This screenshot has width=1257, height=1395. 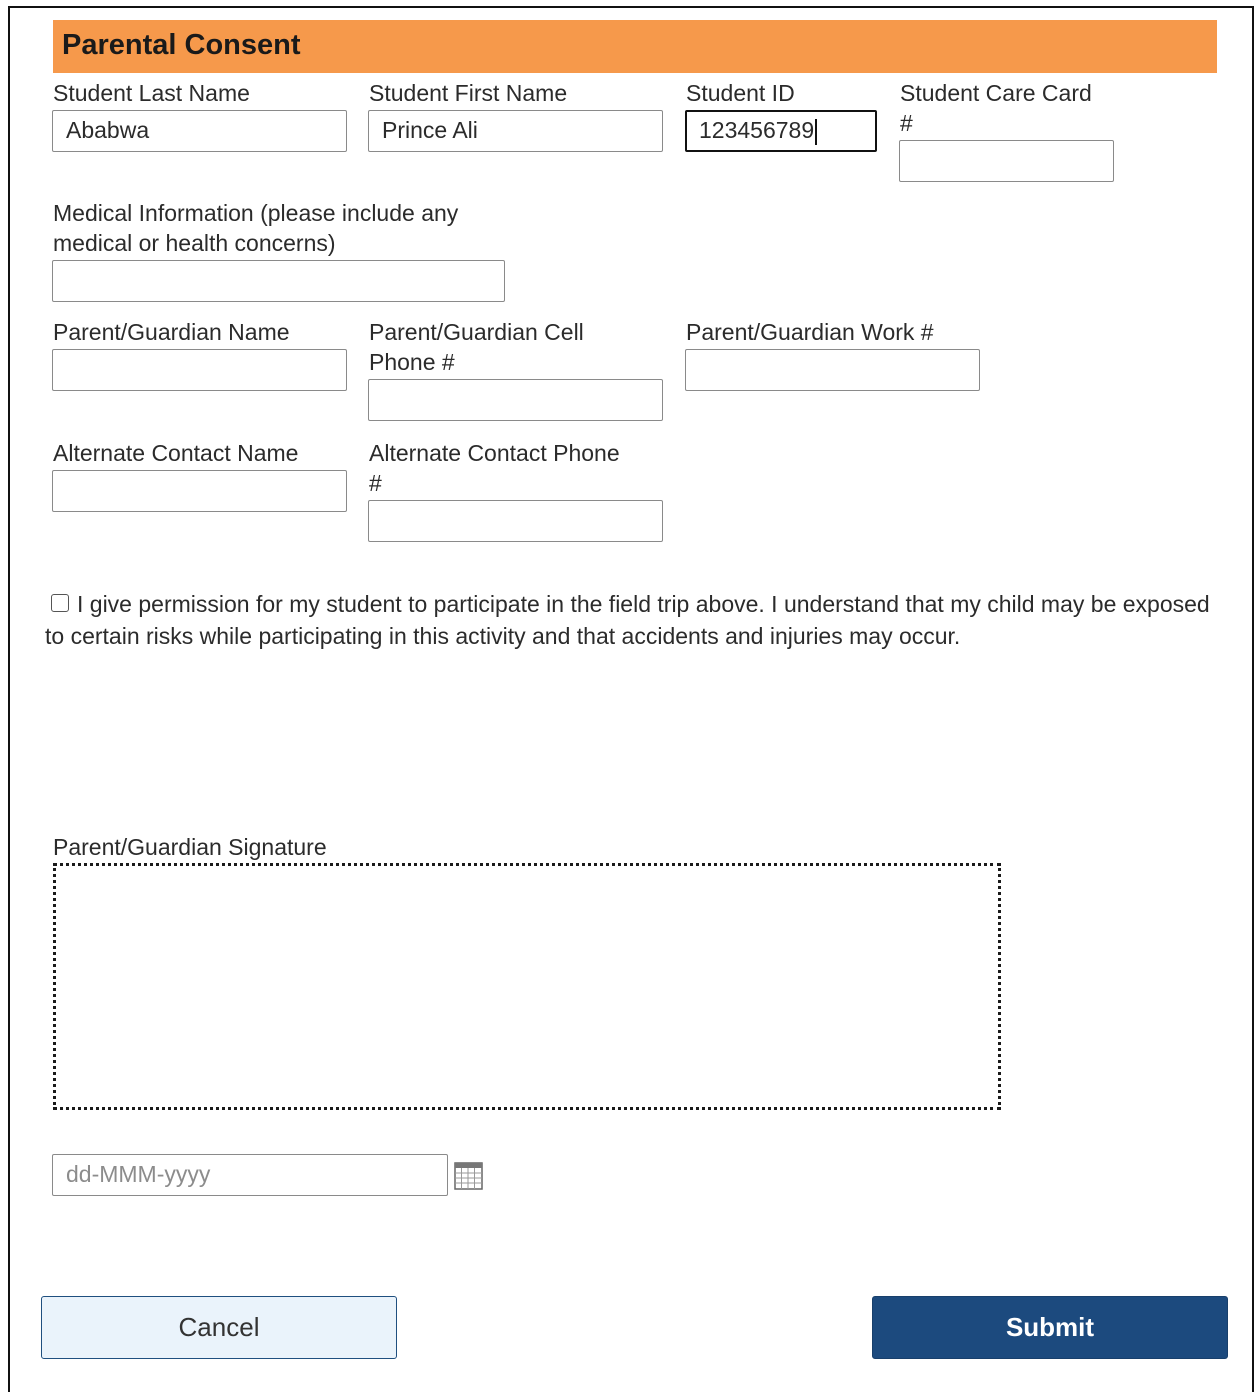 What do you see at coordinates (635, 46) in the screenshot?
I see `form-header: Parental Consent` at bounding box center [635, 46].